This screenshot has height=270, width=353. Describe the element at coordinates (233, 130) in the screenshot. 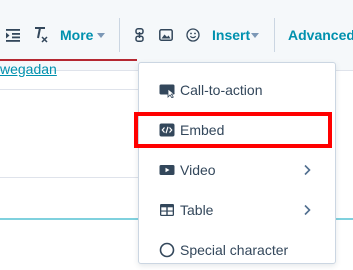

I see `highlight-box` at that location.